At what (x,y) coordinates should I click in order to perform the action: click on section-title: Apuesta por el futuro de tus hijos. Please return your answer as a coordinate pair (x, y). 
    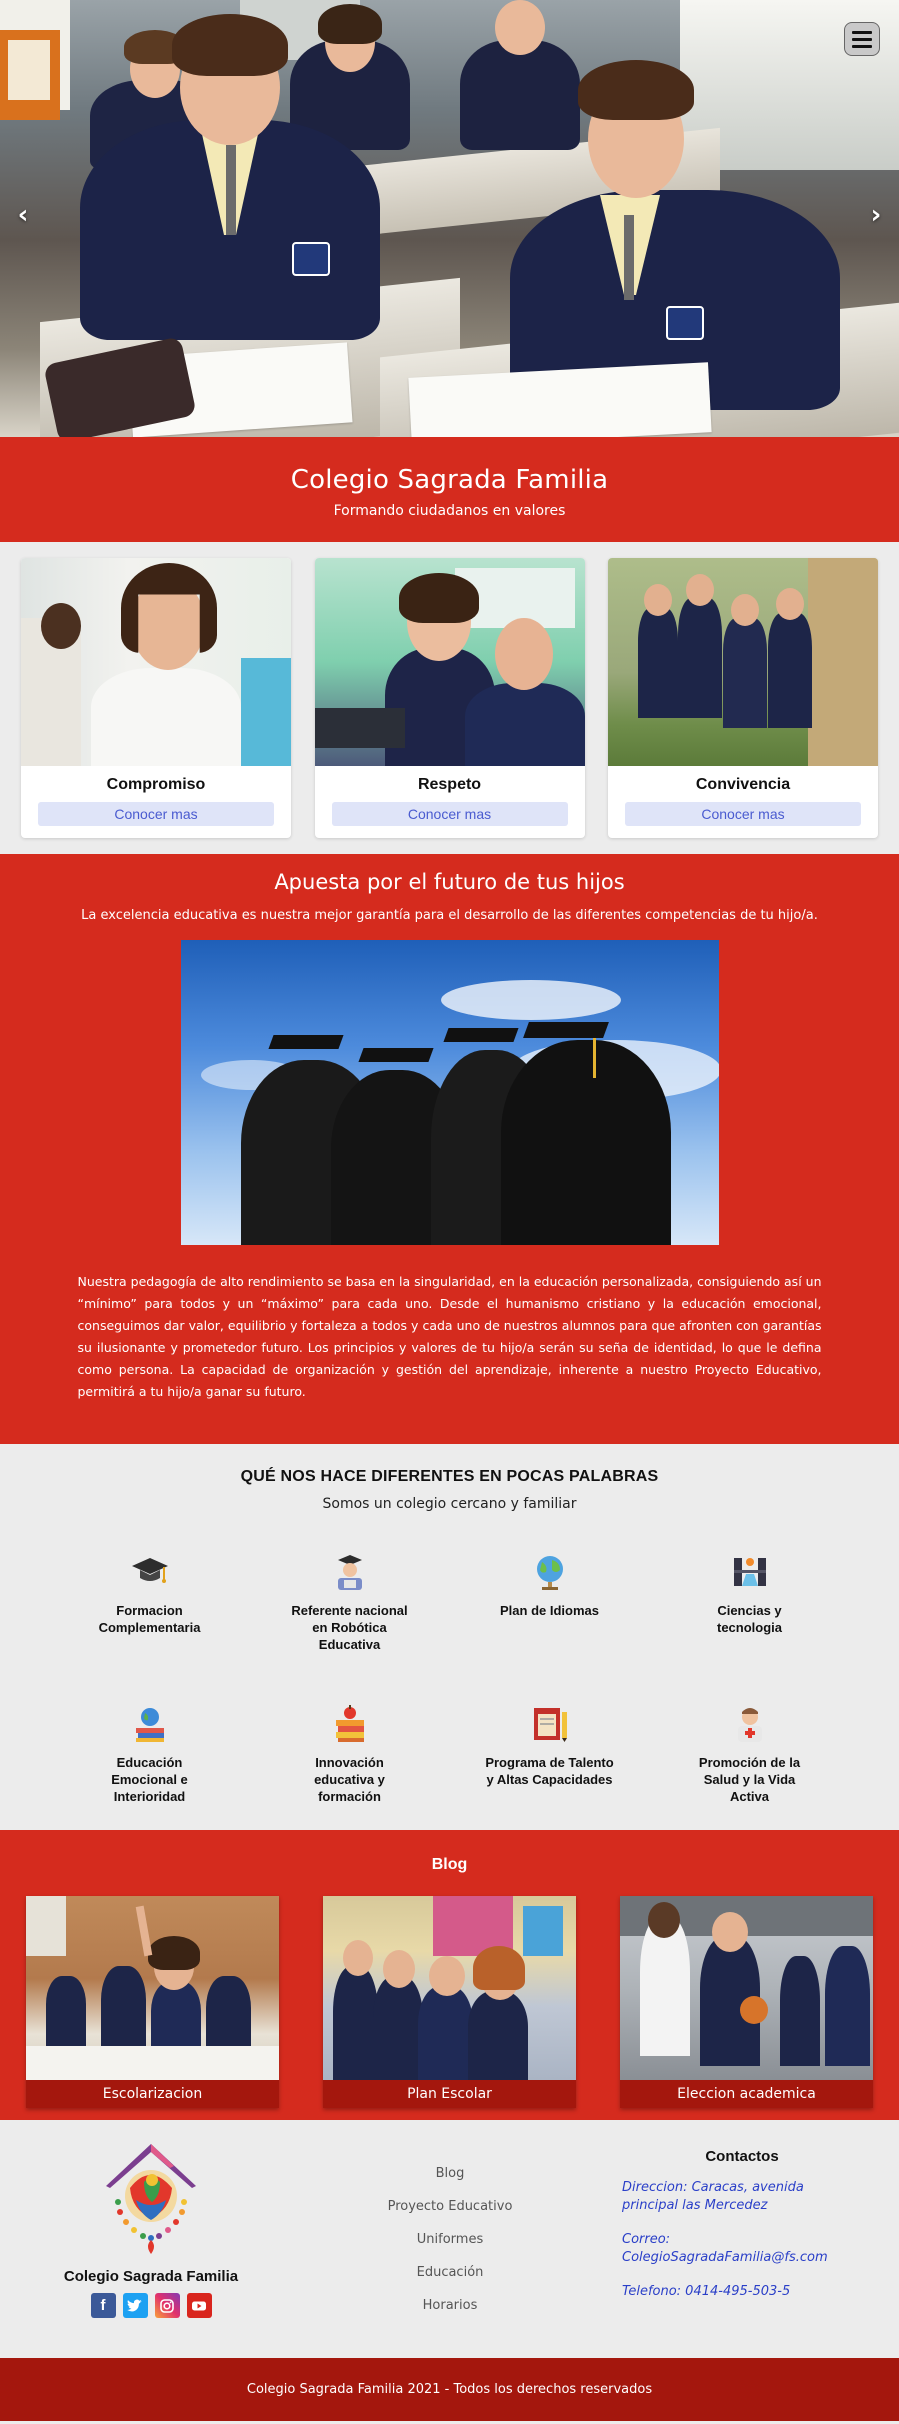
    Looking at the image, I should click on (449, 882).